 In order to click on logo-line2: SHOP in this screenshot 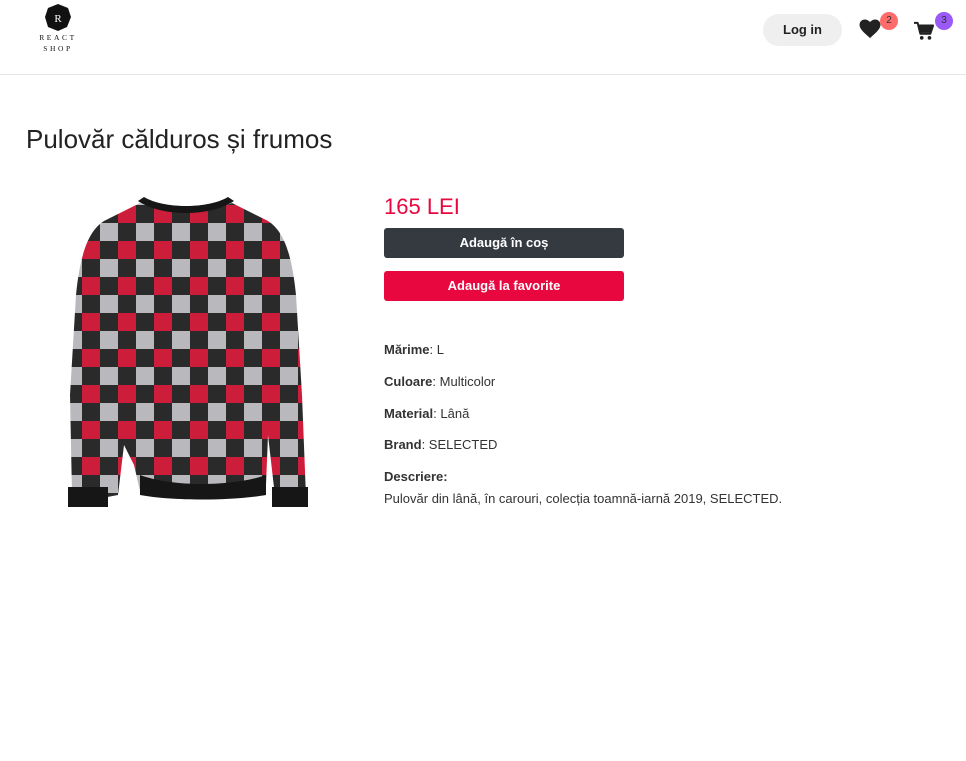, I will do `click(58, 48)`.